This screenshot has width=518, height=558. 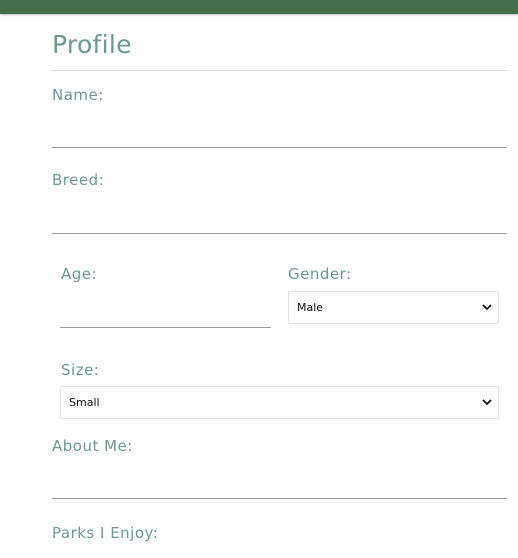 What do you see at coordinates (393, 307) in the screenshot?
I see `gender-select: Male` at bounding box center [393, 307].